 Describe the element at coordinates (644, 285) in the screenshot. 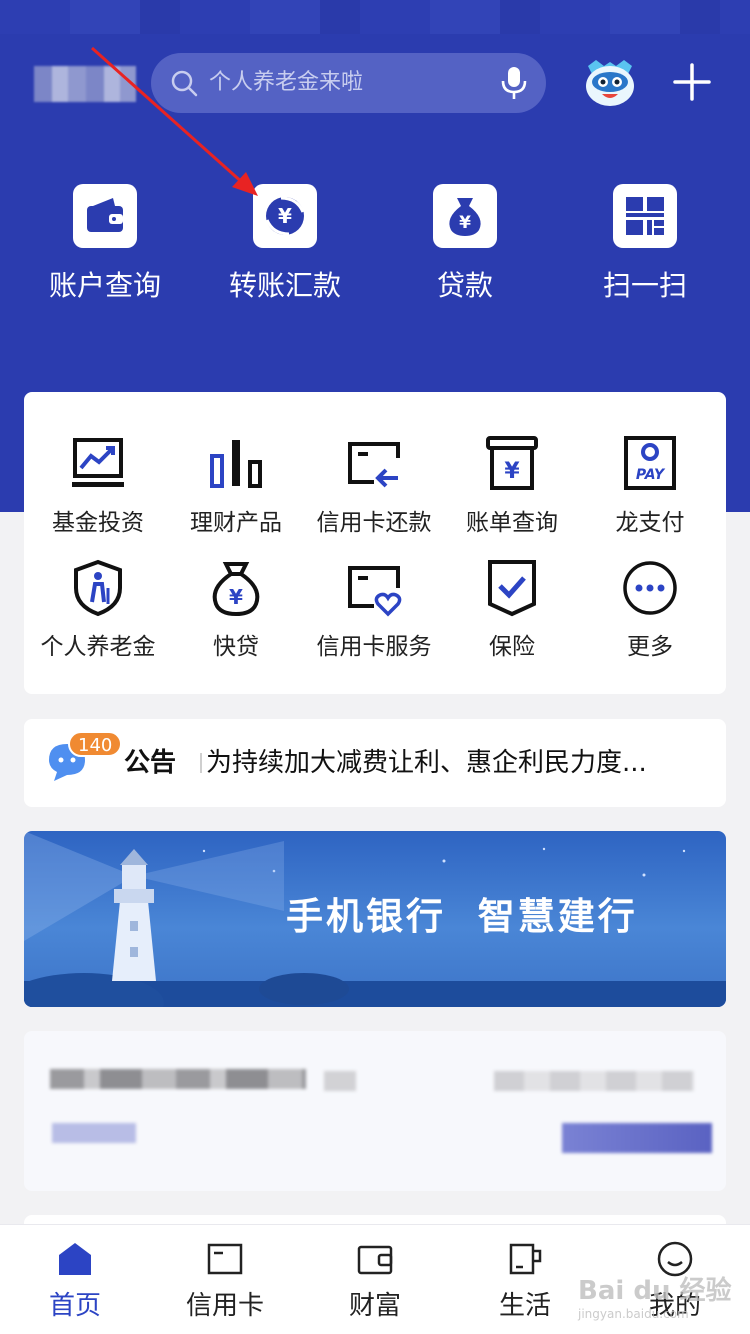

I see `quick-action-label: 扫一扫` at that location.